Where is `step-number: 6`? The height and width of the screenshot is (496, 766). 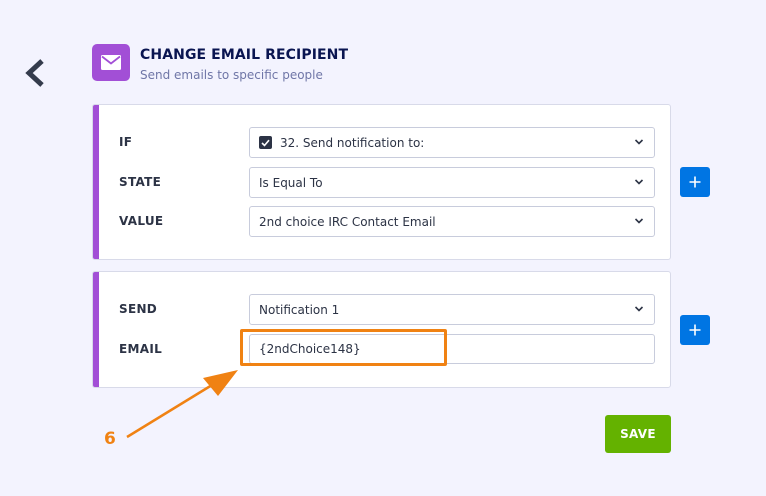
step-number: 6 is located at coordinates (110, 439).